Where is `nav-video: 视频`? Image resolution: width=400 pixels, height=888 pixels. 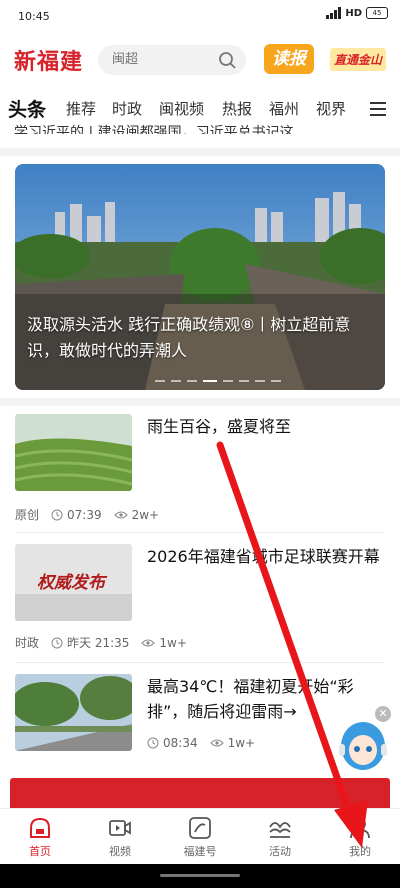
nav-video: 视频 is located at coordinates (120, 837).